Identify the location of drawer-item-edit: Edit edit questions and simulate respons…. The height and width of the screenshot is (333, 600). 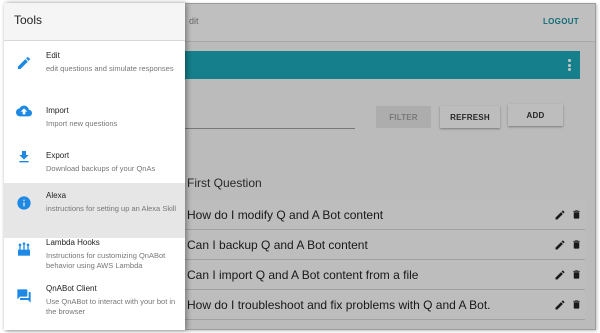
(94, 70).